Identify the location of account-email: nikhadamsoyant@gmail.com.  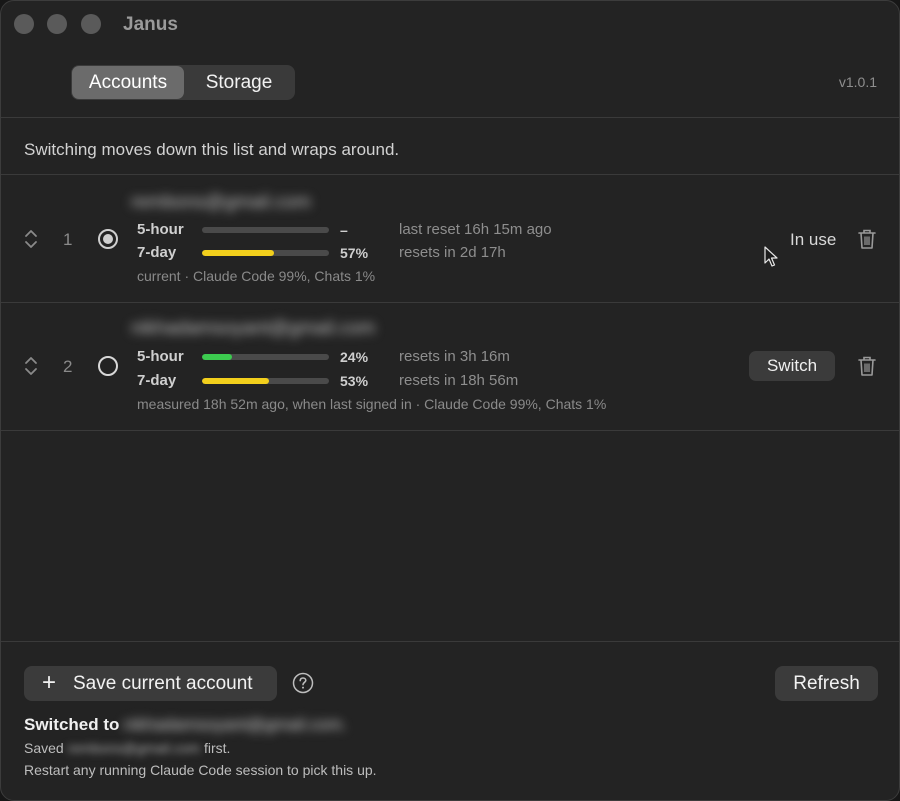
(253, 328).